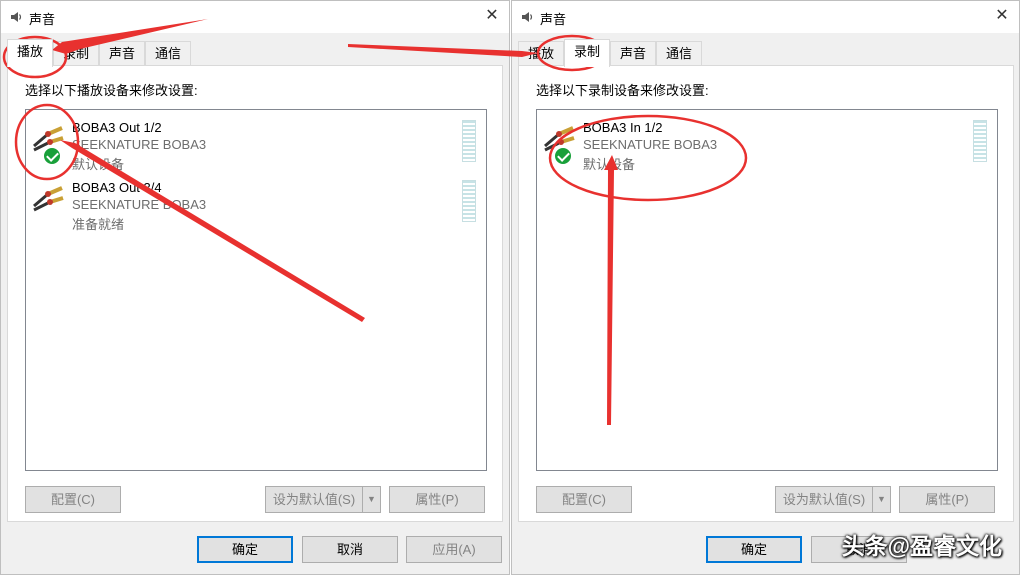 This screenshot has width=1020, height=575. Describe the element at coordinates (921, 546) in the screenshot. I see `watermark: 头条@盈睿文化` at that location.